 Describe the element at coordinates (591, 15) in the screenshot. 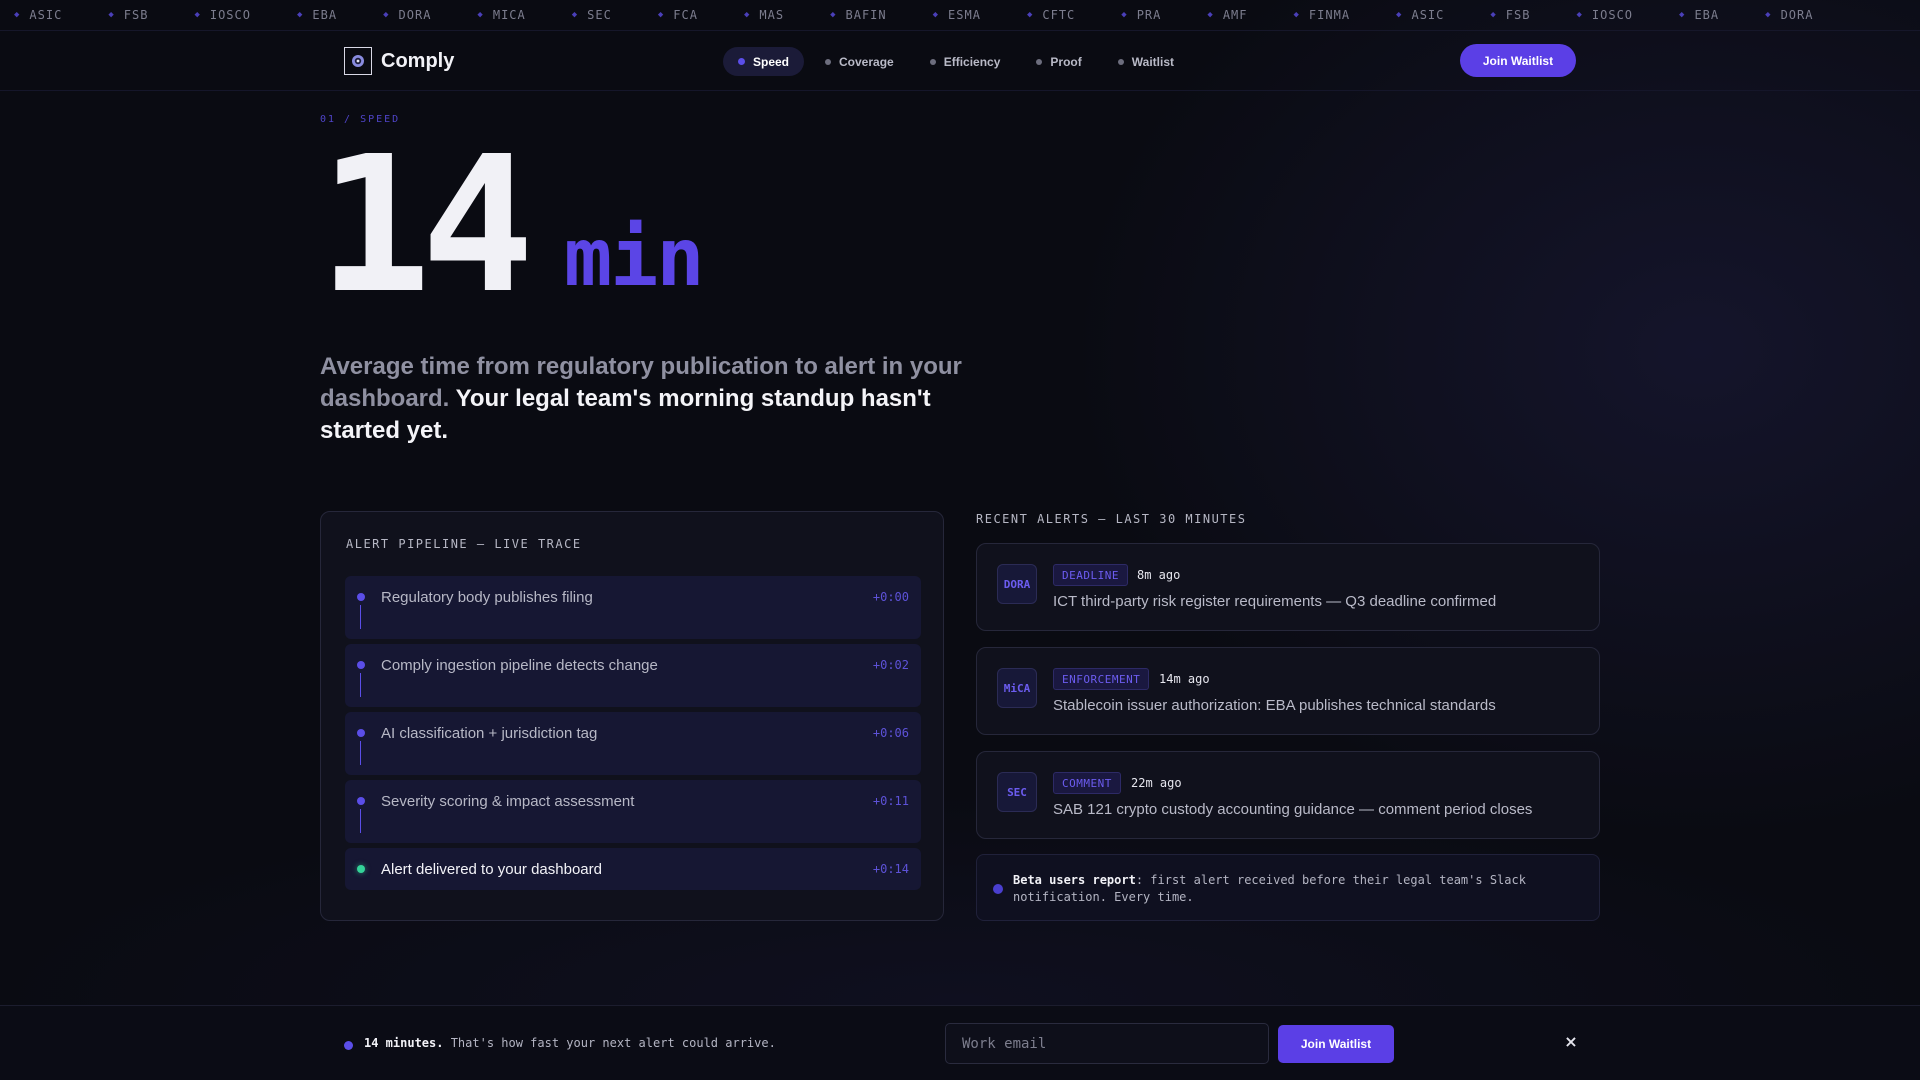

I see `ticker-item: ◆ SEC` at that location.